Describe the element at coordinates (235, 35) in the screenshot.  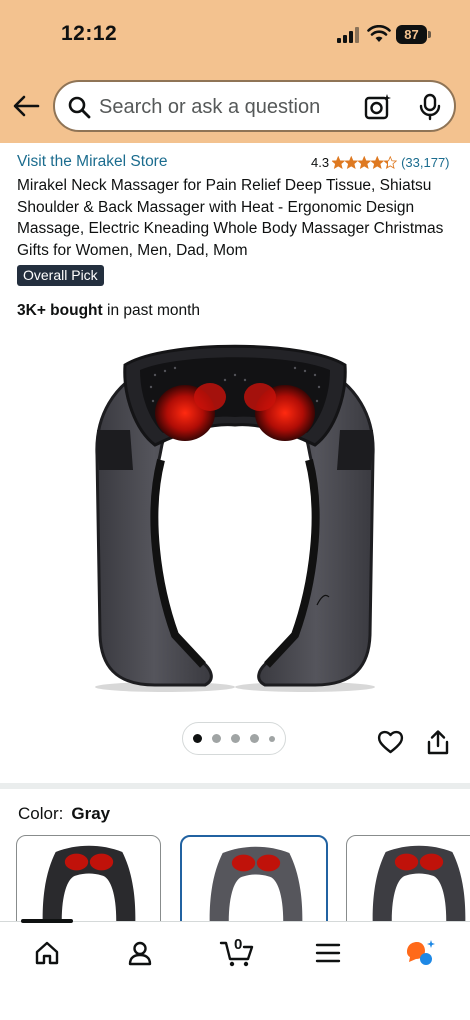
I see `status-bar: 12:12 87` at that location.